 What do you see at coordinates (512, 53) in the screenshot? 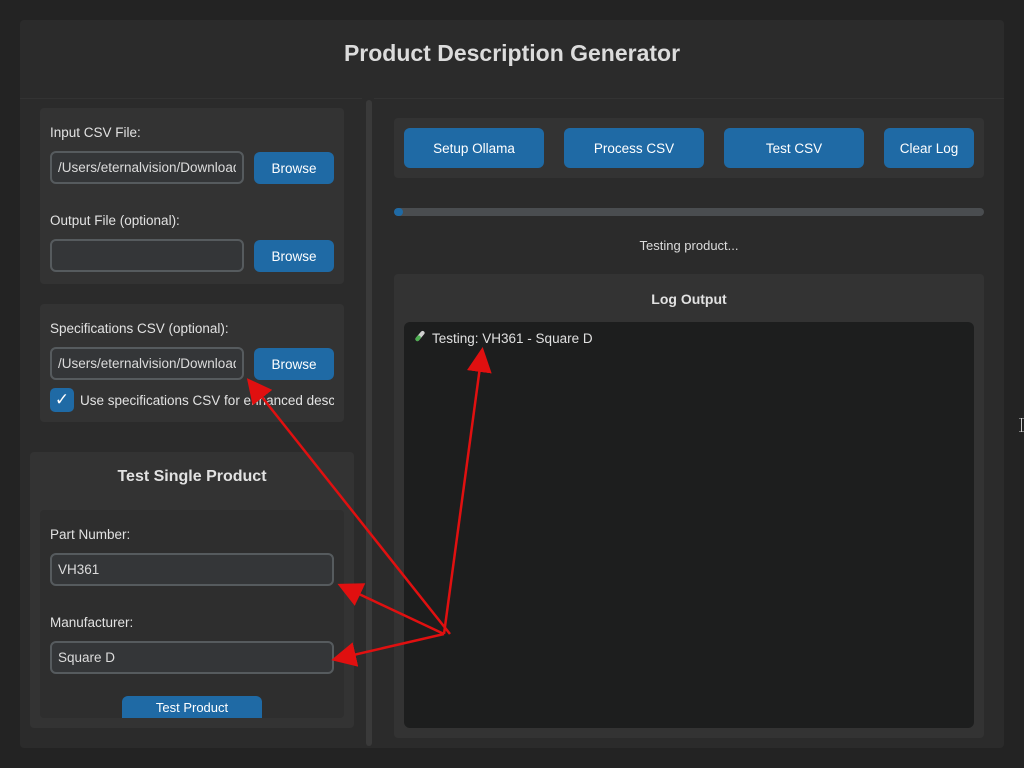
I see `app-title: Product Description Generator` at bounding box center [512, 53].